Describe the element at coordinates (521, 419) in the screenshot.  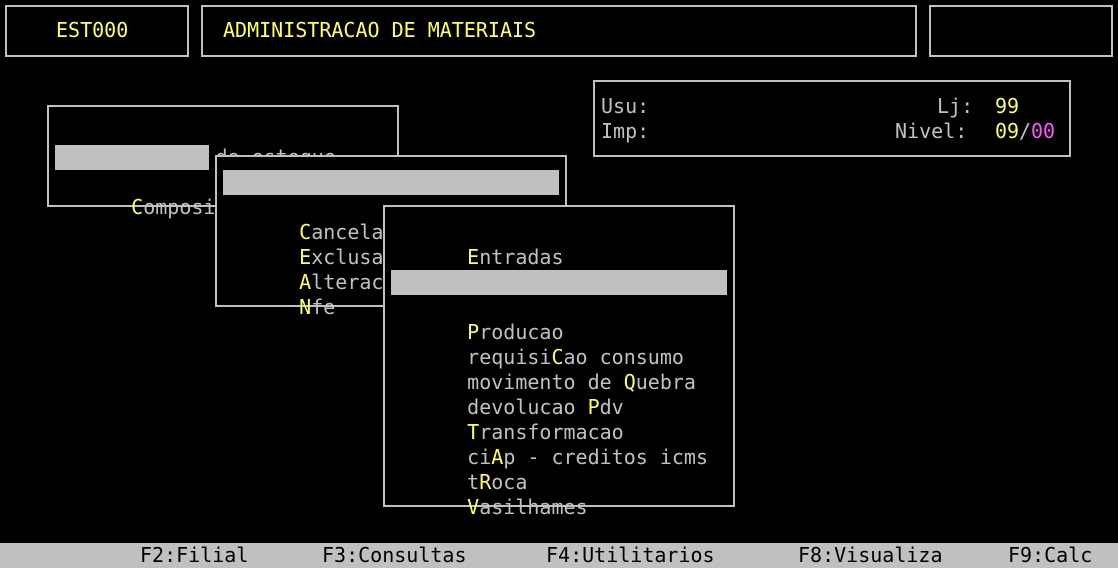
I see `menu-item-transformacao: Transformacao` at that location.